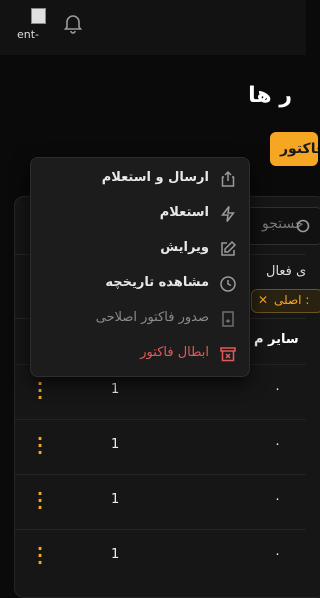 This screenshot has width=320, height=598. I want to click on lightning-icon, so click(228, 214).